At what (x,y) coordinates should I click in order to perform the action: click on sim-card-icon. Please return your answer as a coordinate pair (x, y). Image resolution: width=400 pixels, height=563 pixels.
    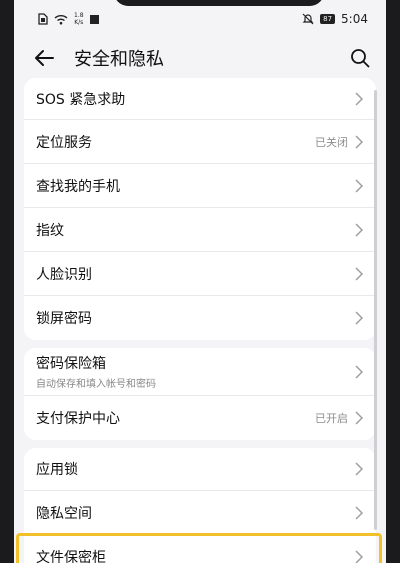
    Looking at the image, I should click on (43, 19).